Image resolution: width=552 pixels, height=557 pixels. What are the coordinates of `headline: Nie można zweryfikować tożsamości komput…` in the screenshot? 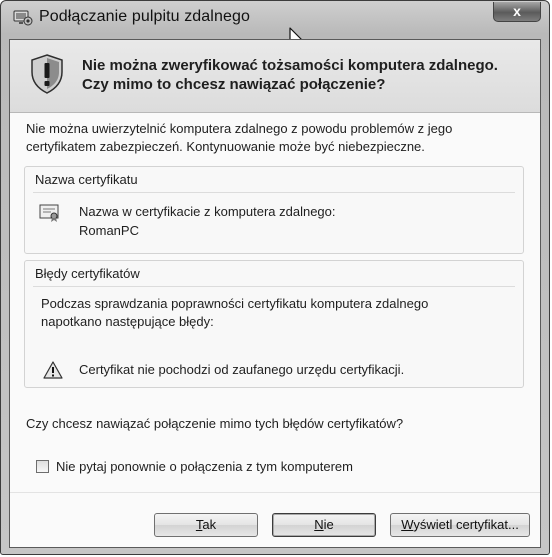 It's located at (307, 75).